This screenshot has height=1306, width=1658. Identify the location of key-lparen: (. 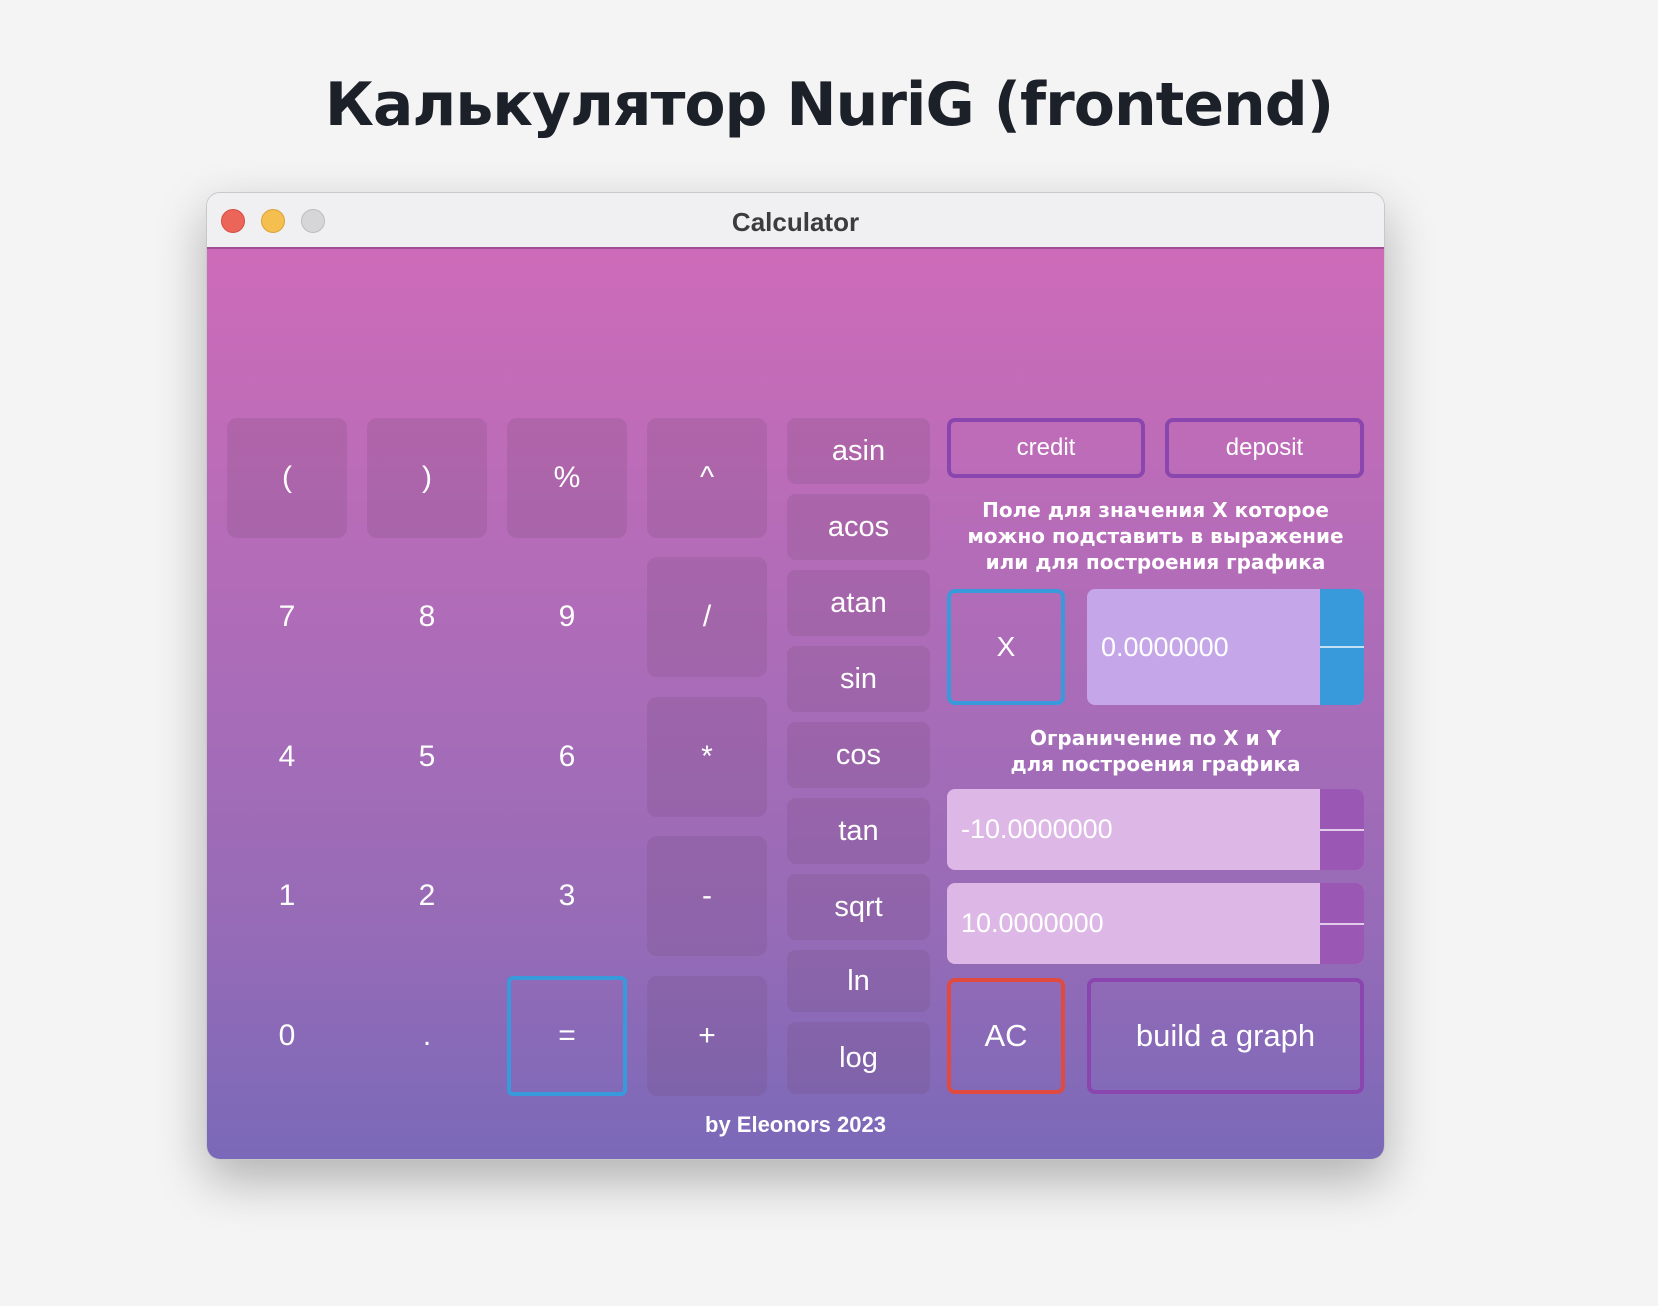
(287, 478).